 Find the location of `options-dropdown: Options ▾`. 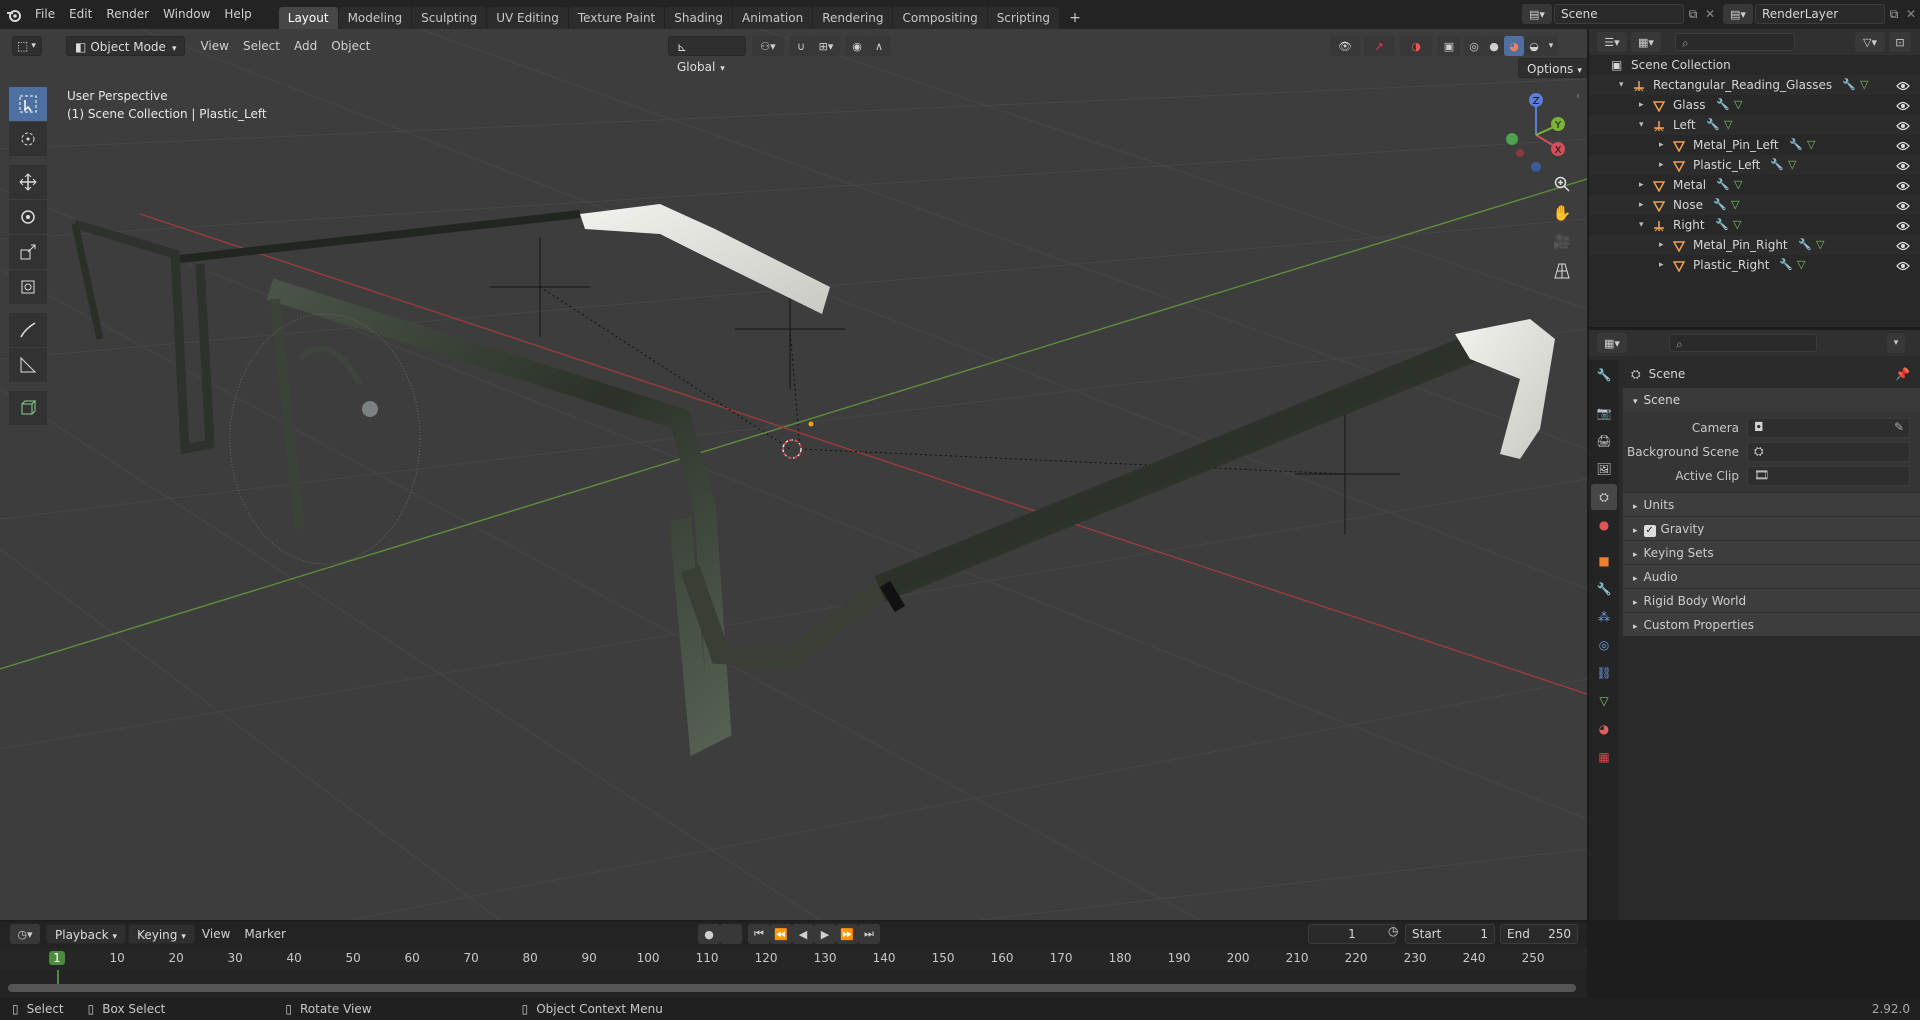

options-dropdown: Options ▾ is located at coordinates (1552, 68).